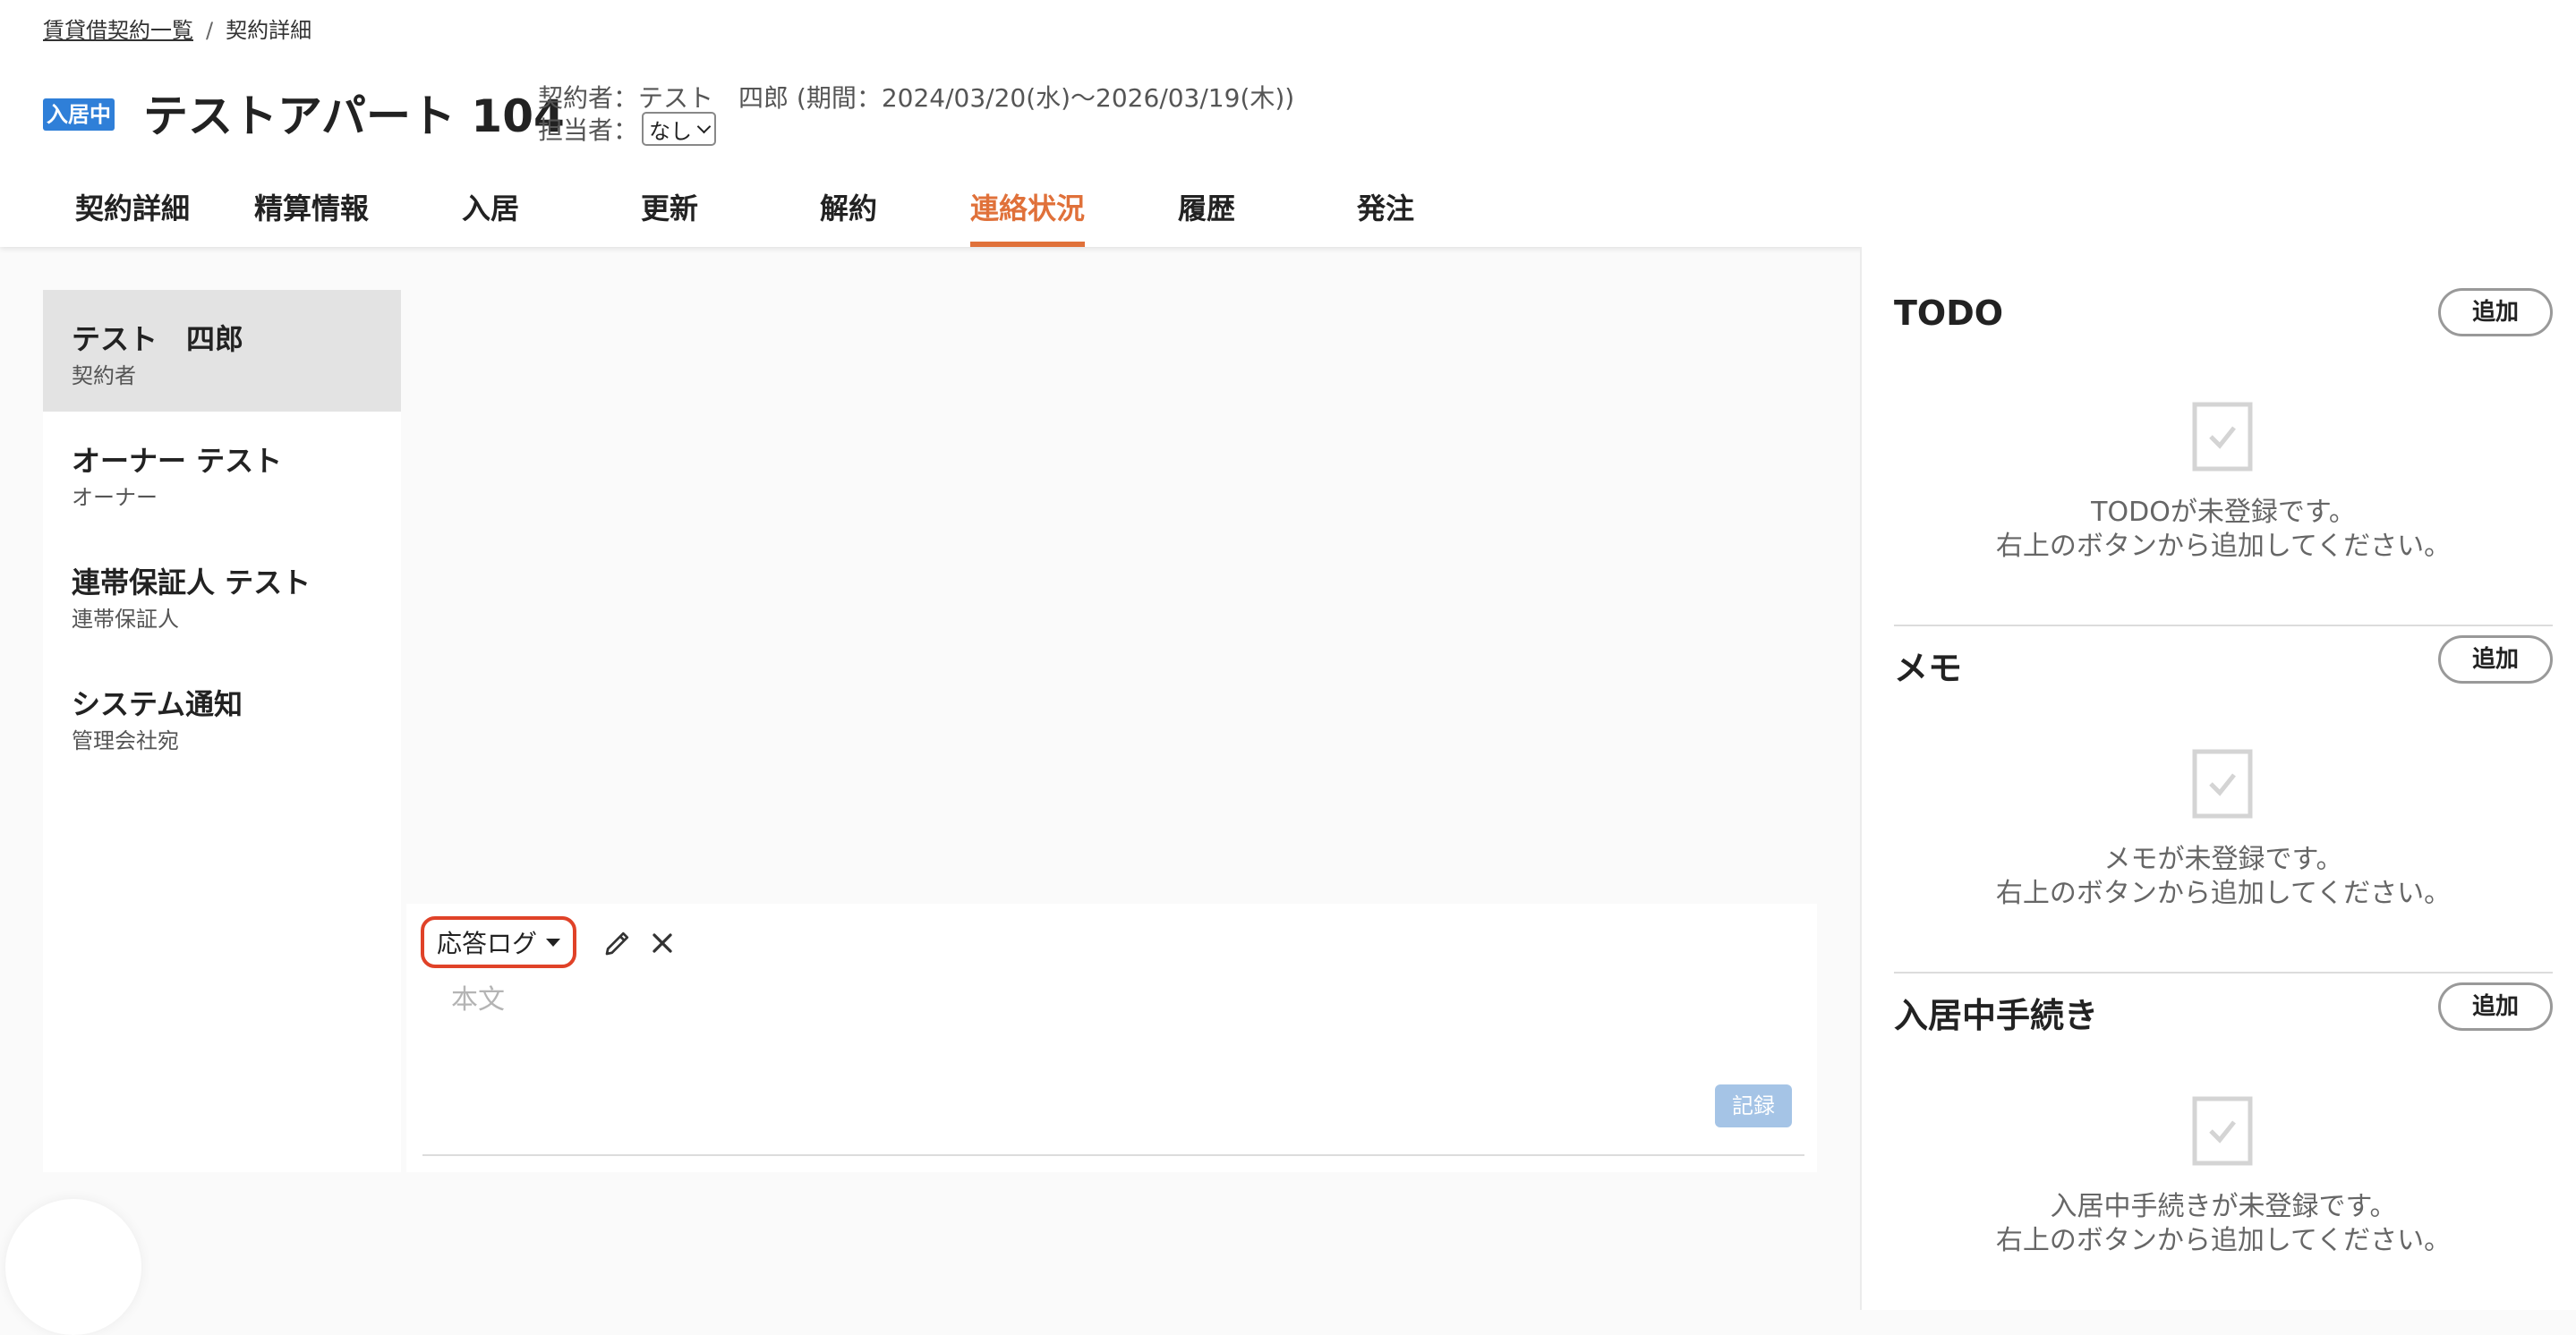 This screenshot has width=2576, height=1335. What do you see at coordinates (2495, 1006) in the screenshot?
I see `add-procedure-button: 追加` at bounding box center [2495, 1006].